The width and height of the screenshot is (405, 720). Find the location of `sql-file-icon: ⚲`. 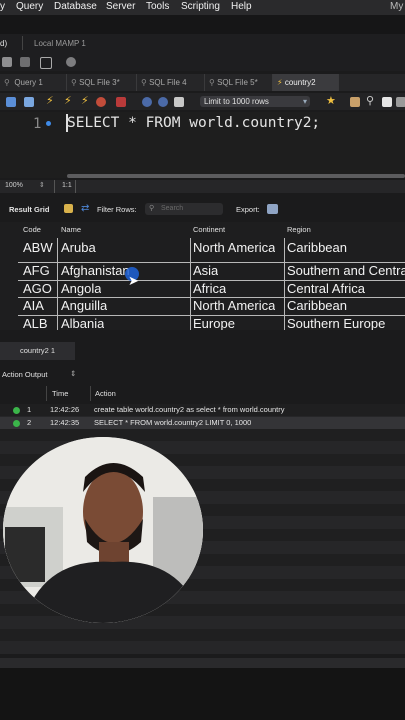

sql-file-icon: ⚲ is located at coordinates (74, 82).